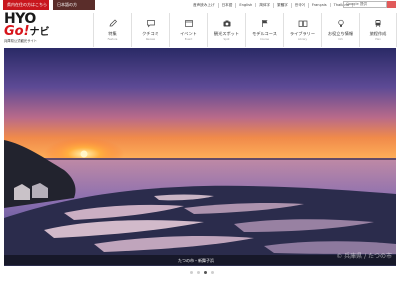 The width and height of the screenshot is (400, 300). Describe the element at coordinates (204, 5) in the screenshot. I see `lang-0: 音声読み上げ` at that location.